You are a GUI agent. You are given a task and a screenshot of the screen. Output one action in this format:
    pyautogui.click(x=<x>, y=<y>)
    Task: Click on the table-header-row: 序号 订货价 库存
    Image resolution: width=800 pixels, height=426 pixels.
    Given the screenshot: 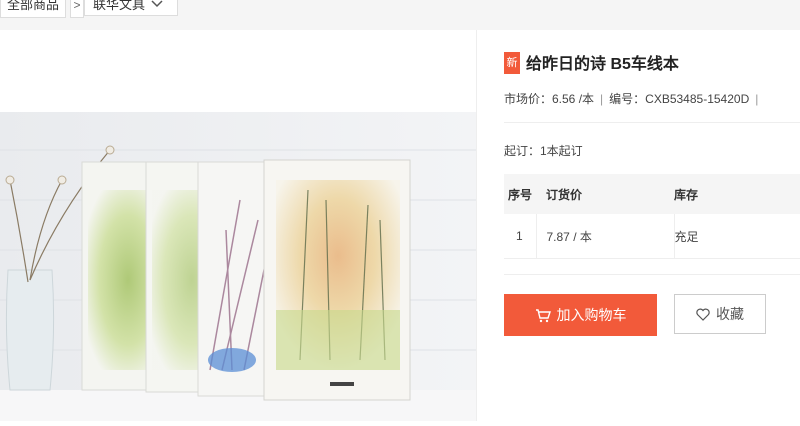 What is the action you would take?
    pyautogui.click(x=652, y=194)
    